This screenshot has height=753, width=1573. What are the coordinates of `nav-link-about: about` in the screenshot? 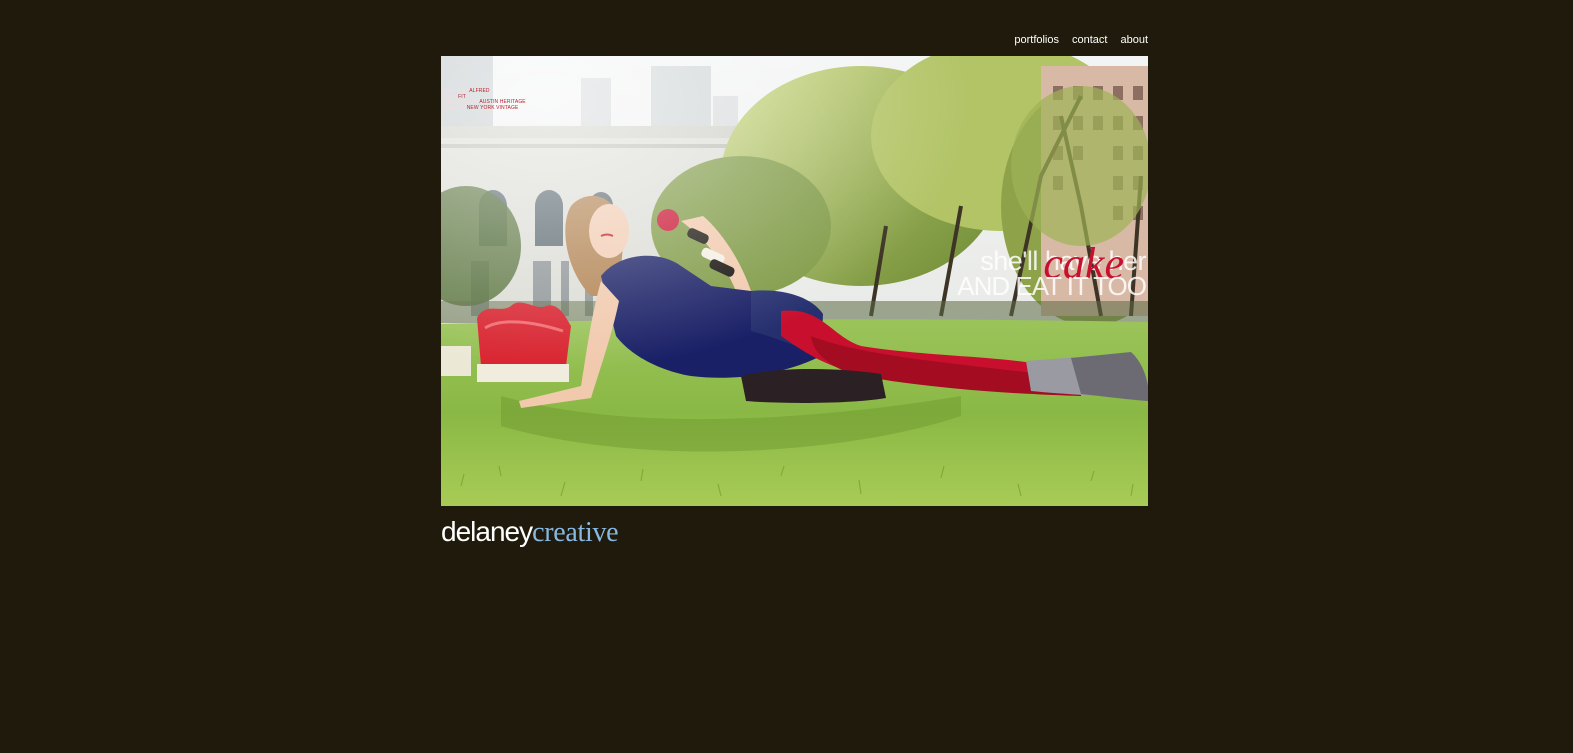 It's located at (1134, 40).